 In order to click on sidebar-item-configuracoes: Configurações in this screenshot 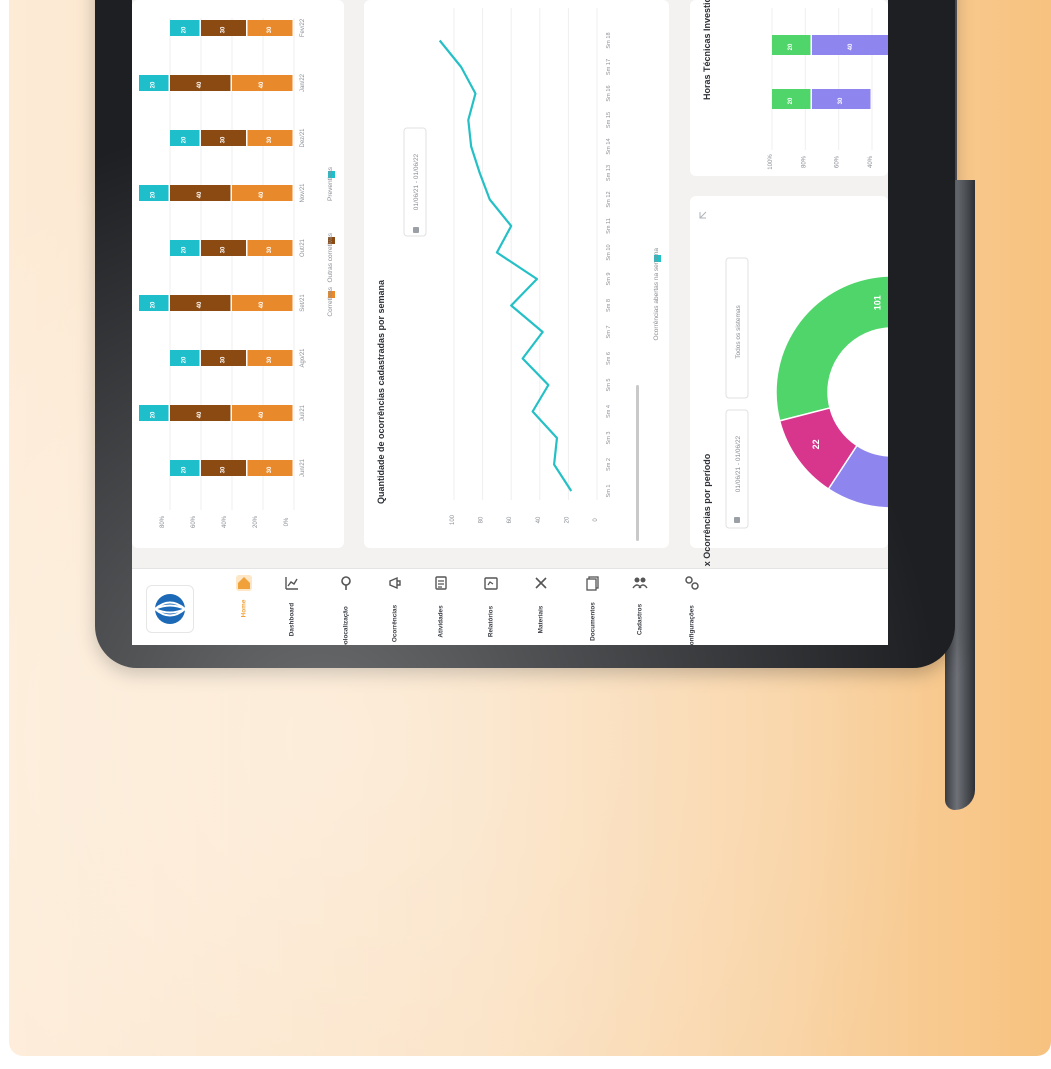, I will do `click(692, 610)`.